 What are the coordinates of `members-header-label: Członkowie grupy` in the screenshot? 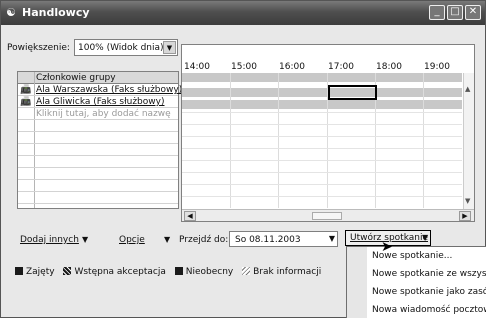 It's located at (76, 78).